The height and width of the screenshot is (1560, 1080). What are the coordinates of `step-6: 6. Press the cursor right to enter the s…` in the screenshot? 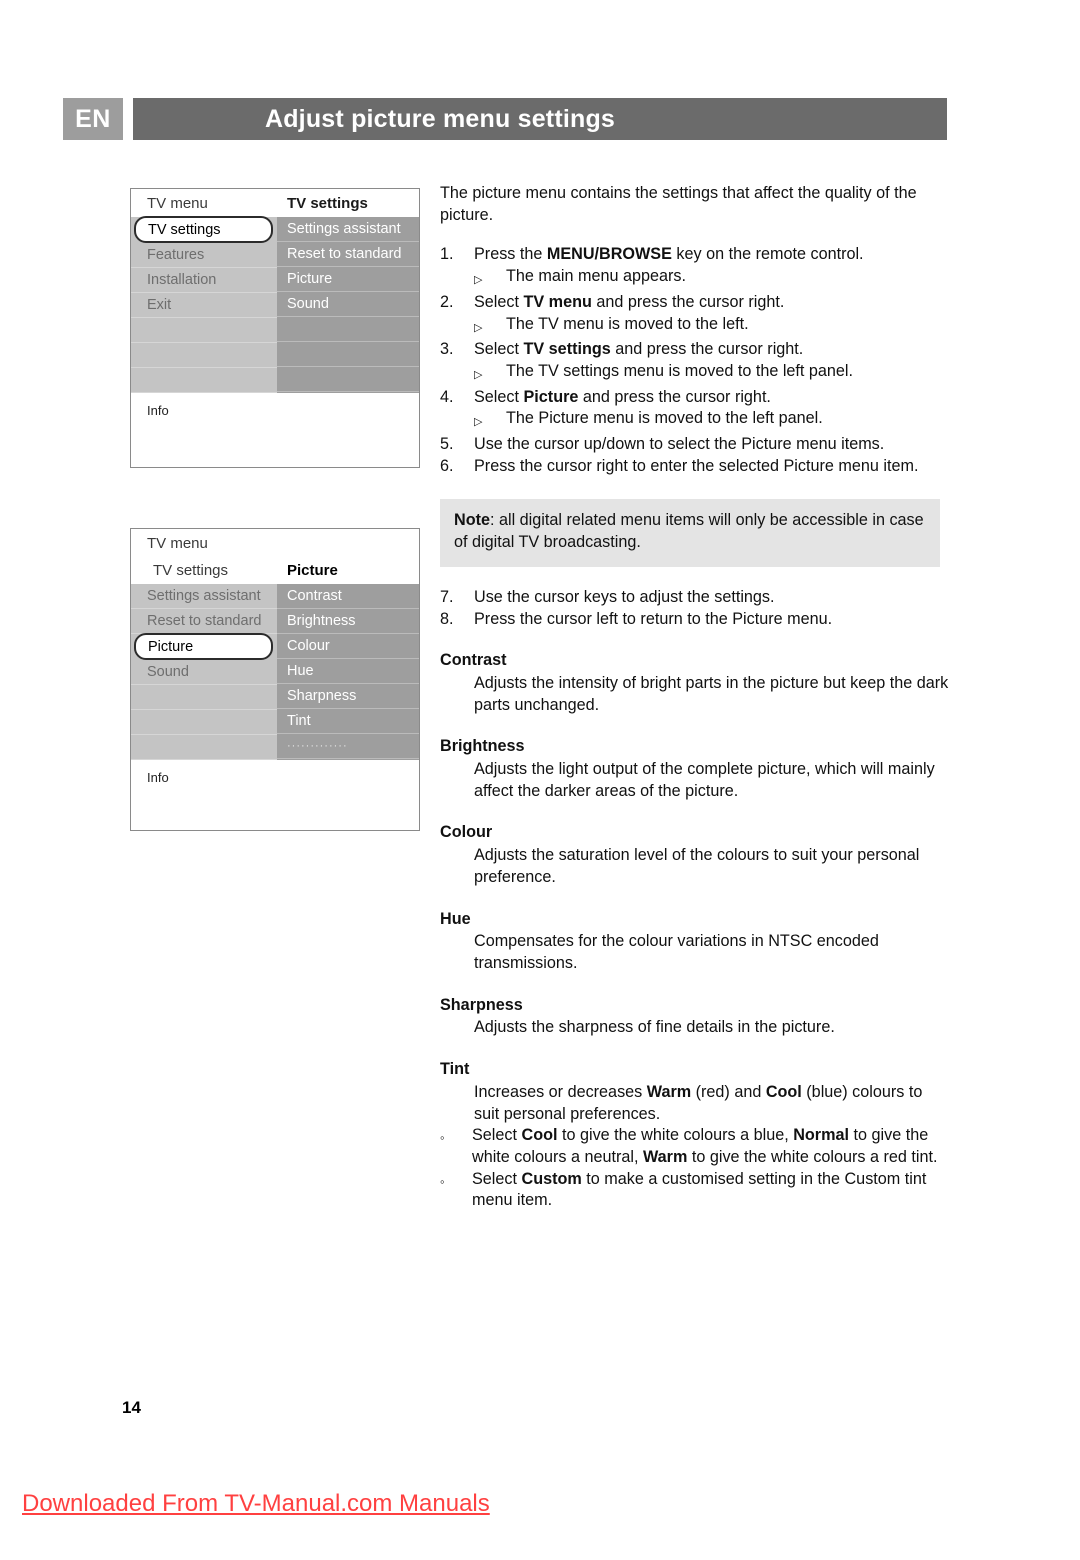 It's located at (696, 467).